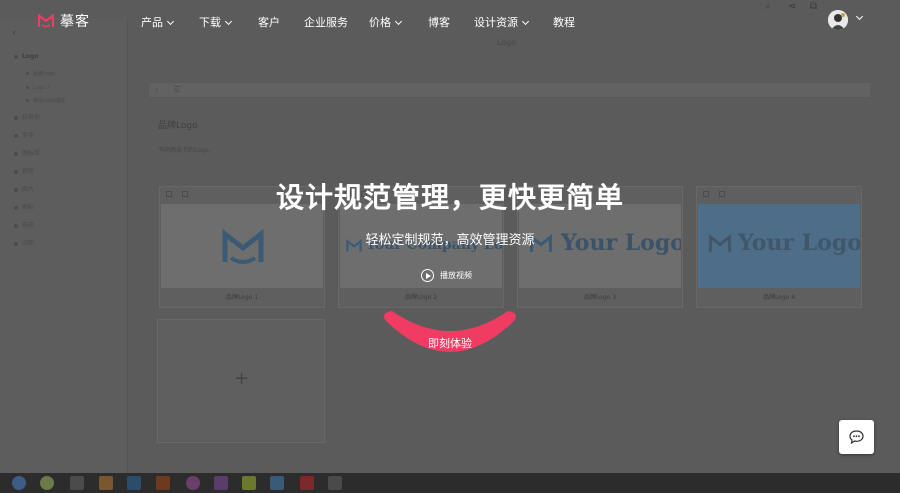  What do you see at coordinates (157, 89) in the screenshot?
I see `bg-toolbar-back-icon: ‹` at bounding box center [157, 89].